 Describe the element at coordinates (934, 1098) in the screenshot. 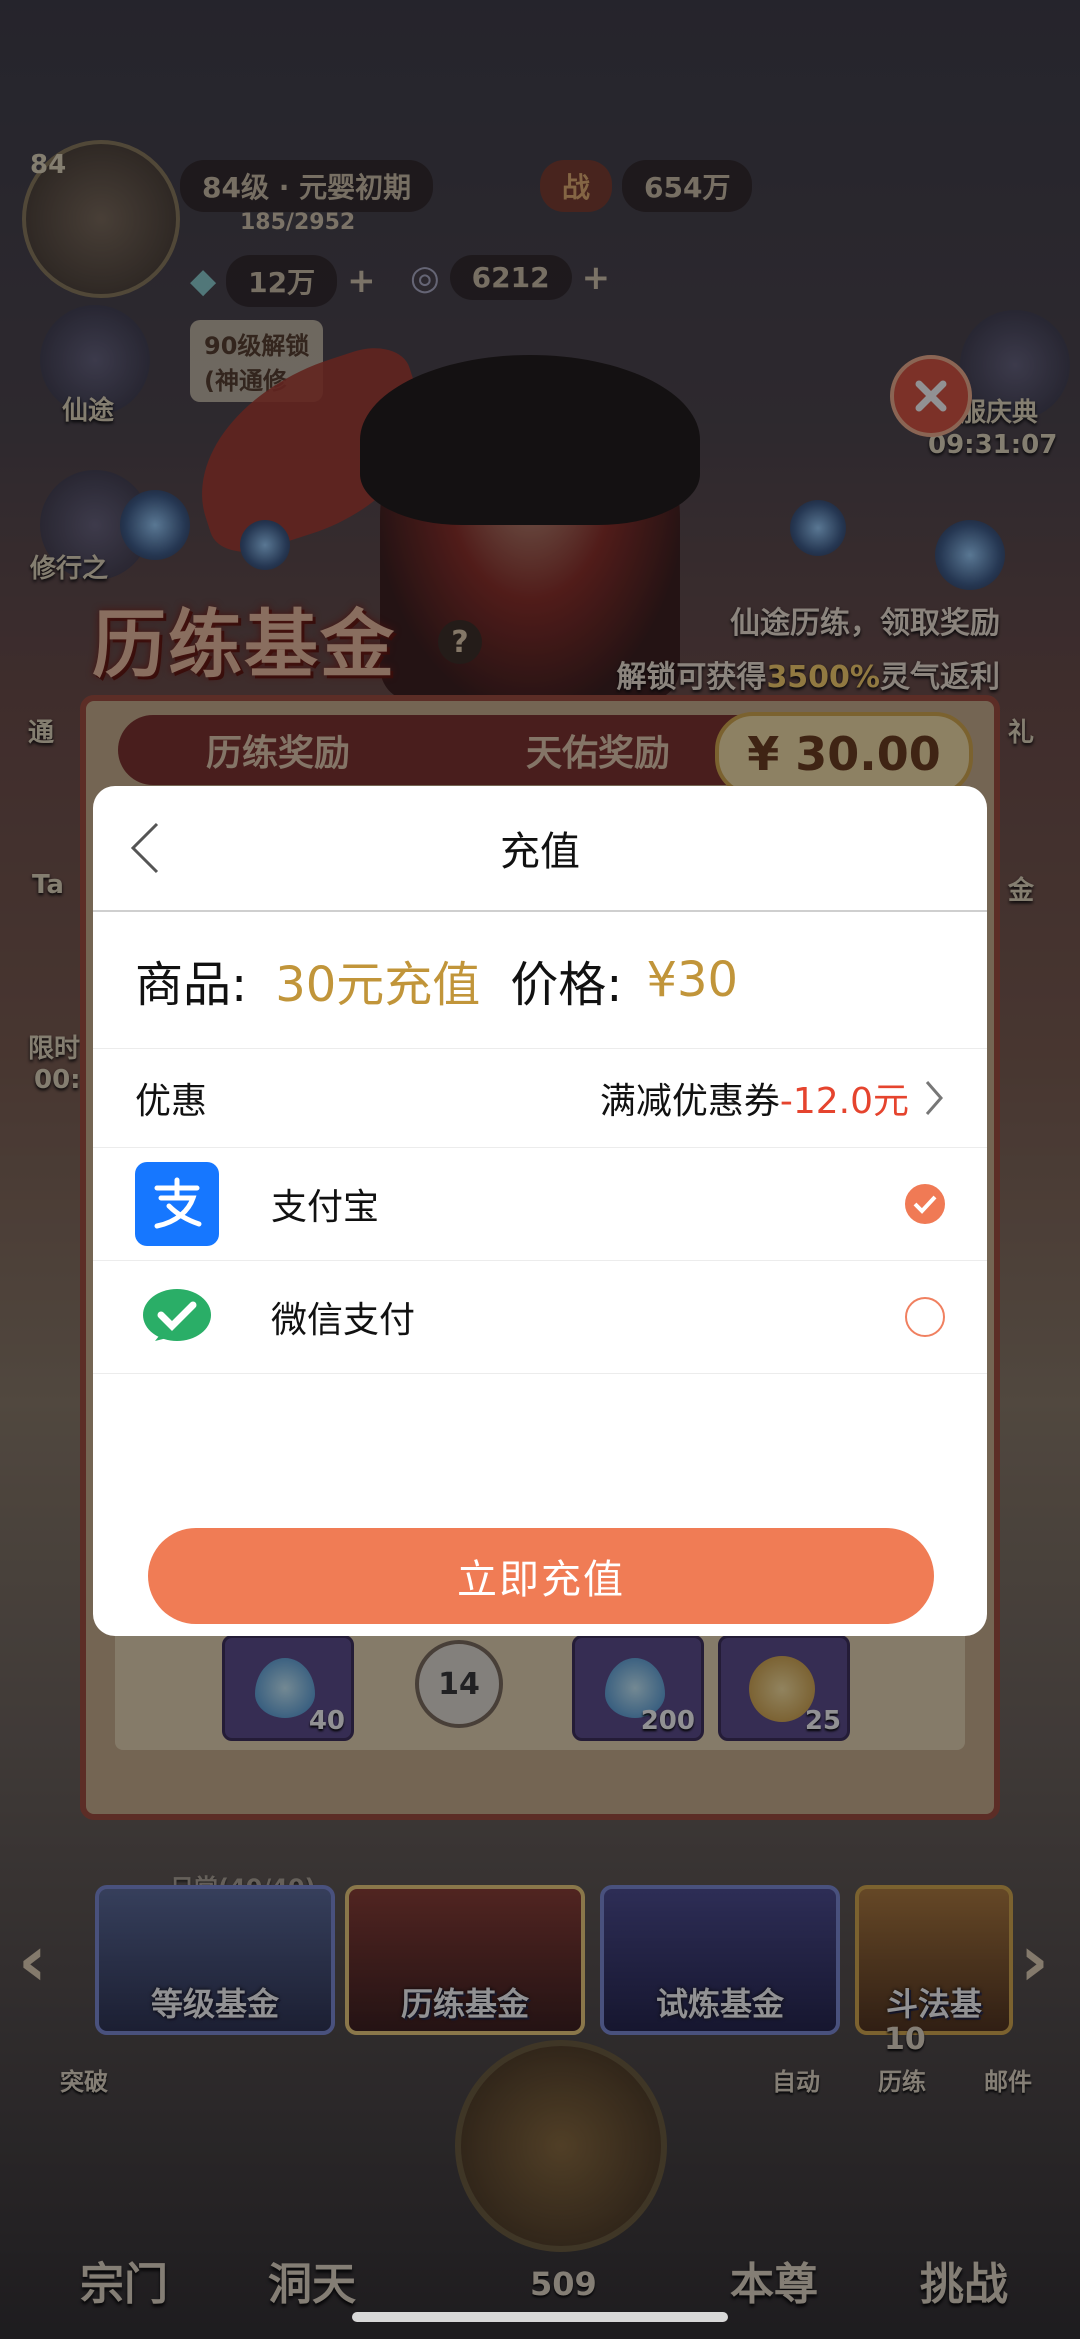

I see `chevron-right-icon` at that location.